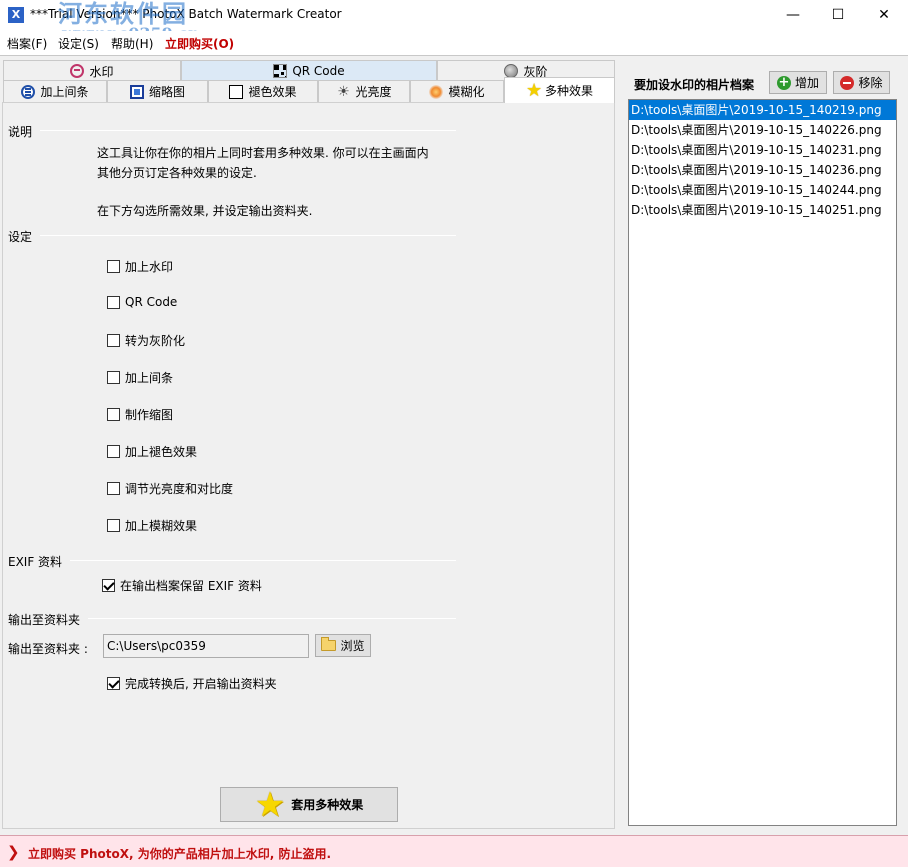 This screenshot has width=908, height=867. Describe the element at coordinates (236, 91) in the screenshot. I see `sepia-icon` at that location.